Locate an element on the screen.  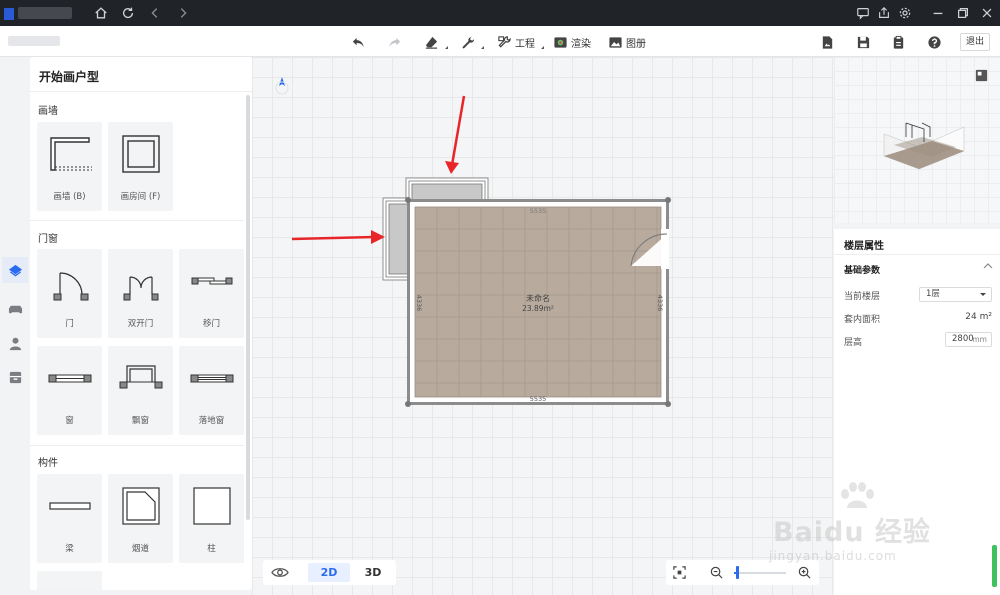
project-button: 工程 is located at coordinates (520, 42).